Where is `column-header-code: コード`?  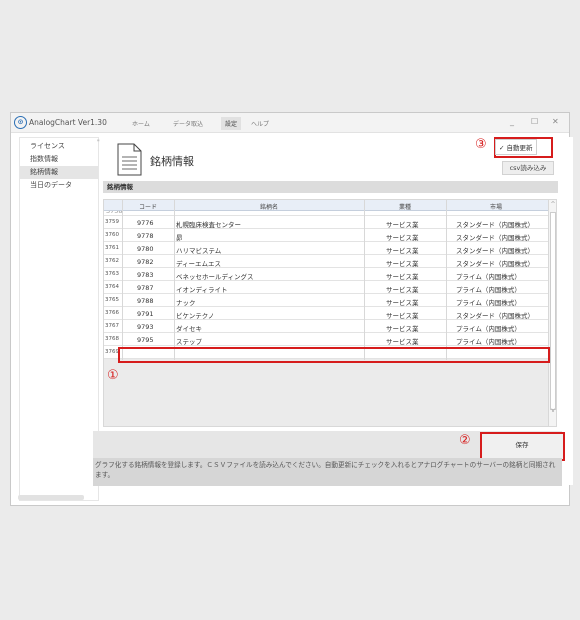
column-header-code: コード is located at coordinates (148, 206).